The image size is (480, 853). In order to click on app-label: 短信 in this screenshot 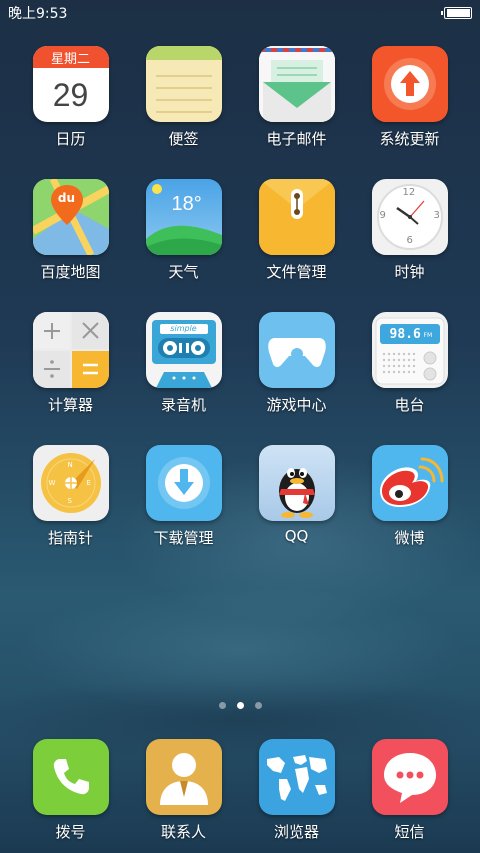, I will do `click(409, 832)`.